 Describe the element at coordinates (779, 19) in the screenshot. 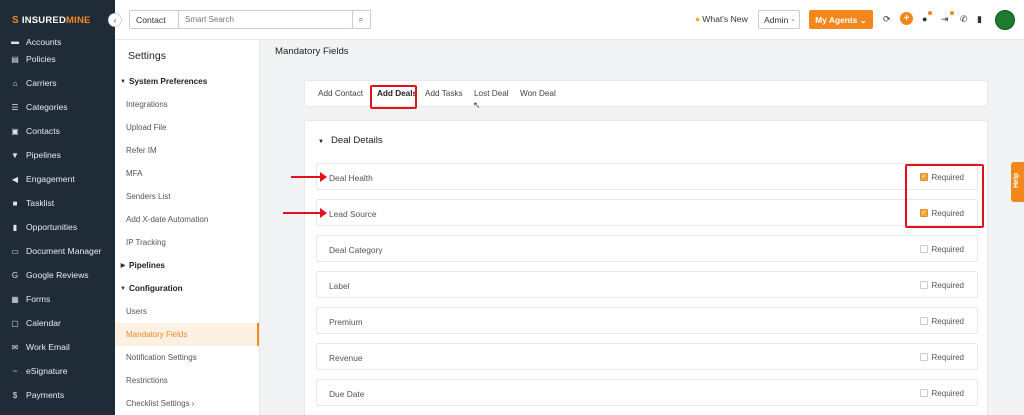

I see `admin-select: Admin ⌄` at that location.